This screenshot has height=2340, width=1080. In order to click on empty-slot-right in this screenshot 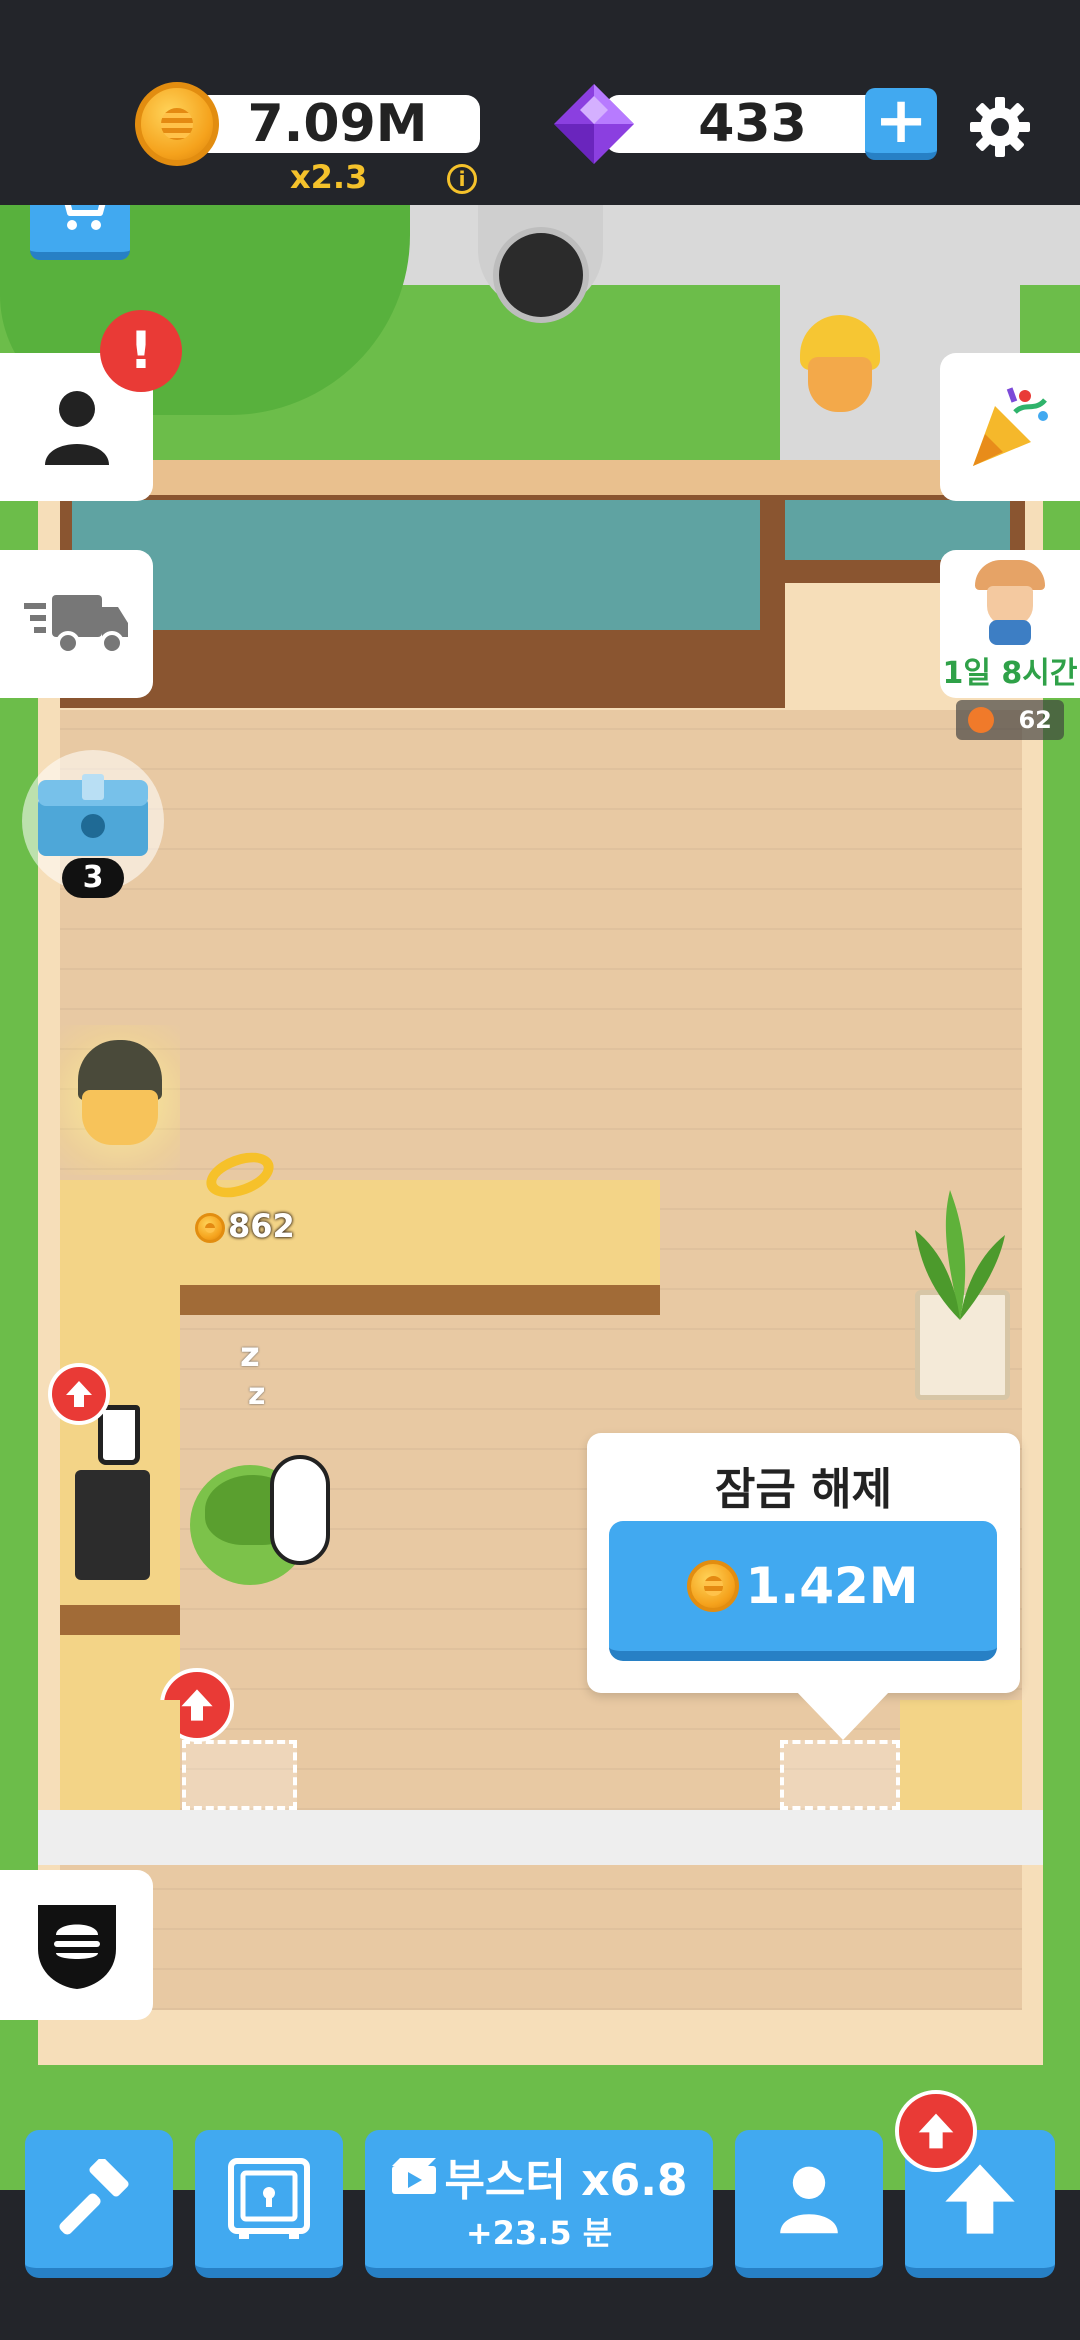, I will do `click(840, 1775)`.